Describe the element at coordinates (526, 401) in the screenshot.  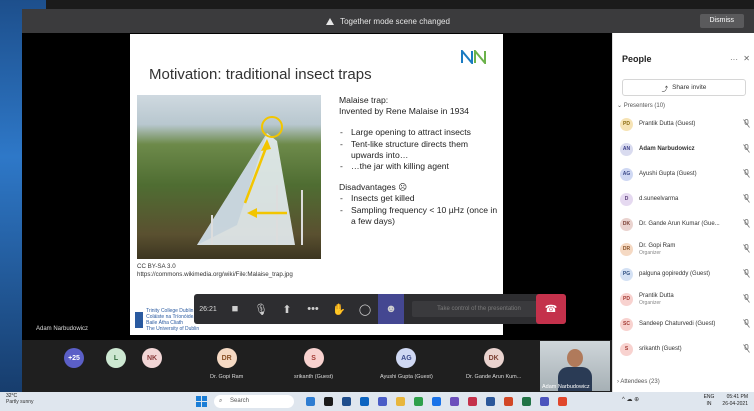
I see `app-icon-excel` at that location.